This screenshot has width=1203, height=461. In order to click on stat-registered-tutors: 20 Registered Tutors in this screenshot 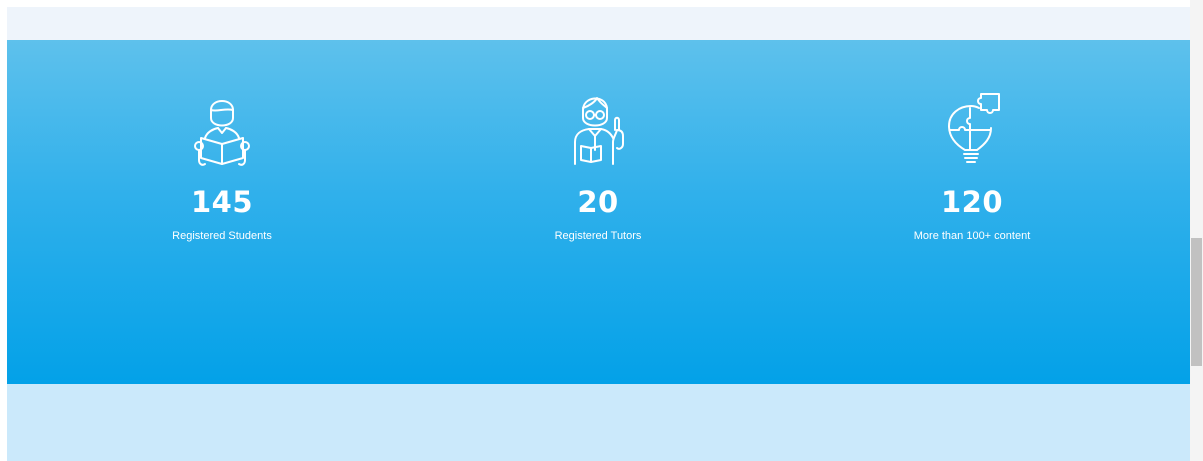, I will do `click(598, 165)`.